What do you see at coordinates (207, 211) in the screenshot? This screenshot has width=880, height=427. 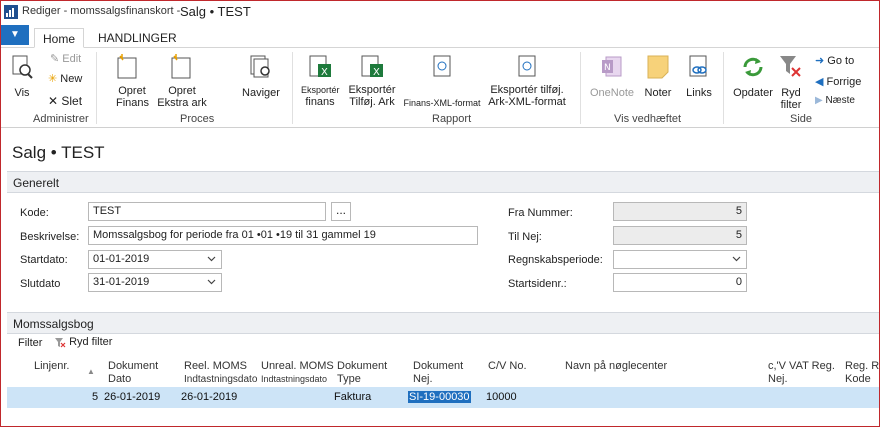 I see `kode-field: TEST` at bounding box center [207, 211].